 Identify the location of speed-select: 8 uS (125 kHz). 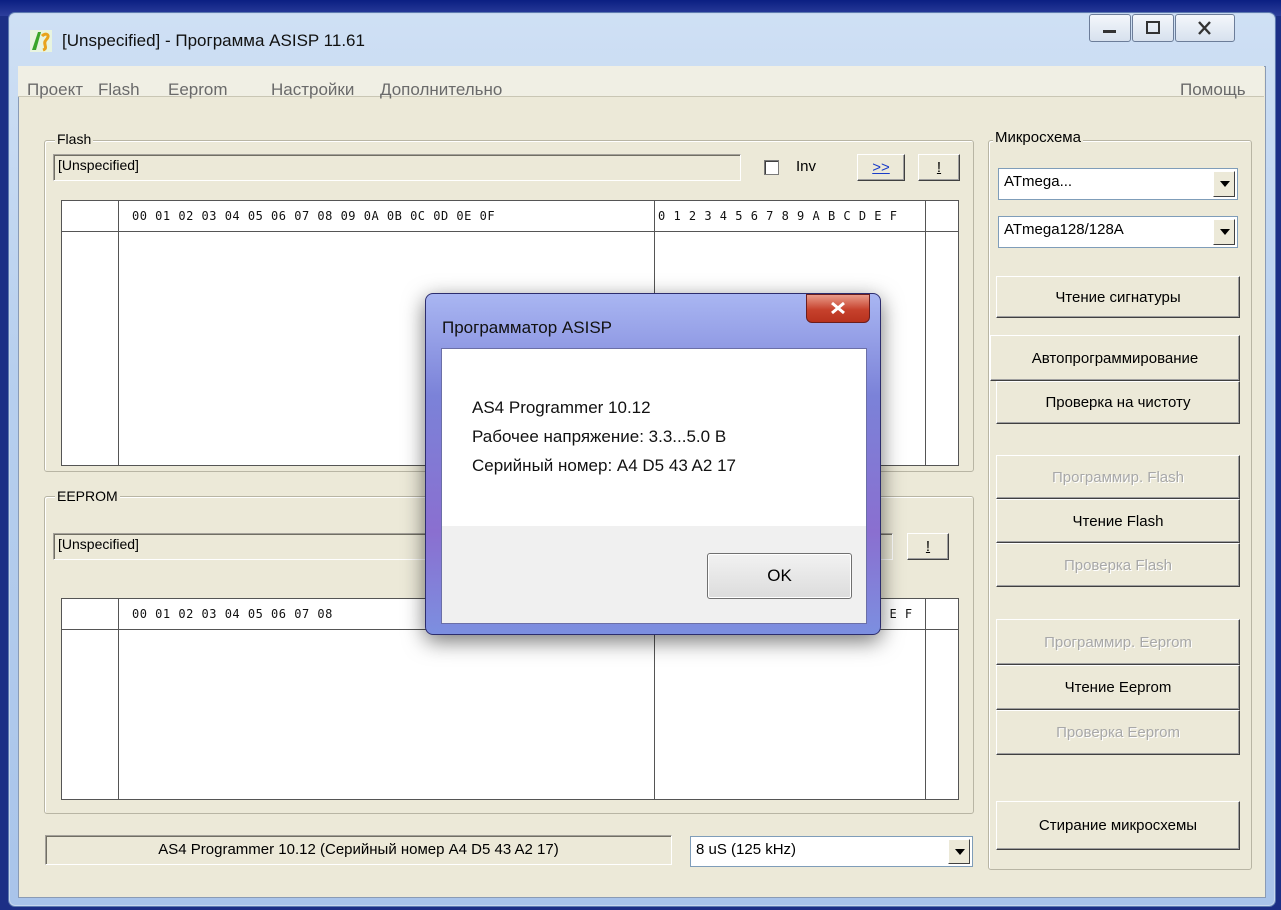
(831, 851).